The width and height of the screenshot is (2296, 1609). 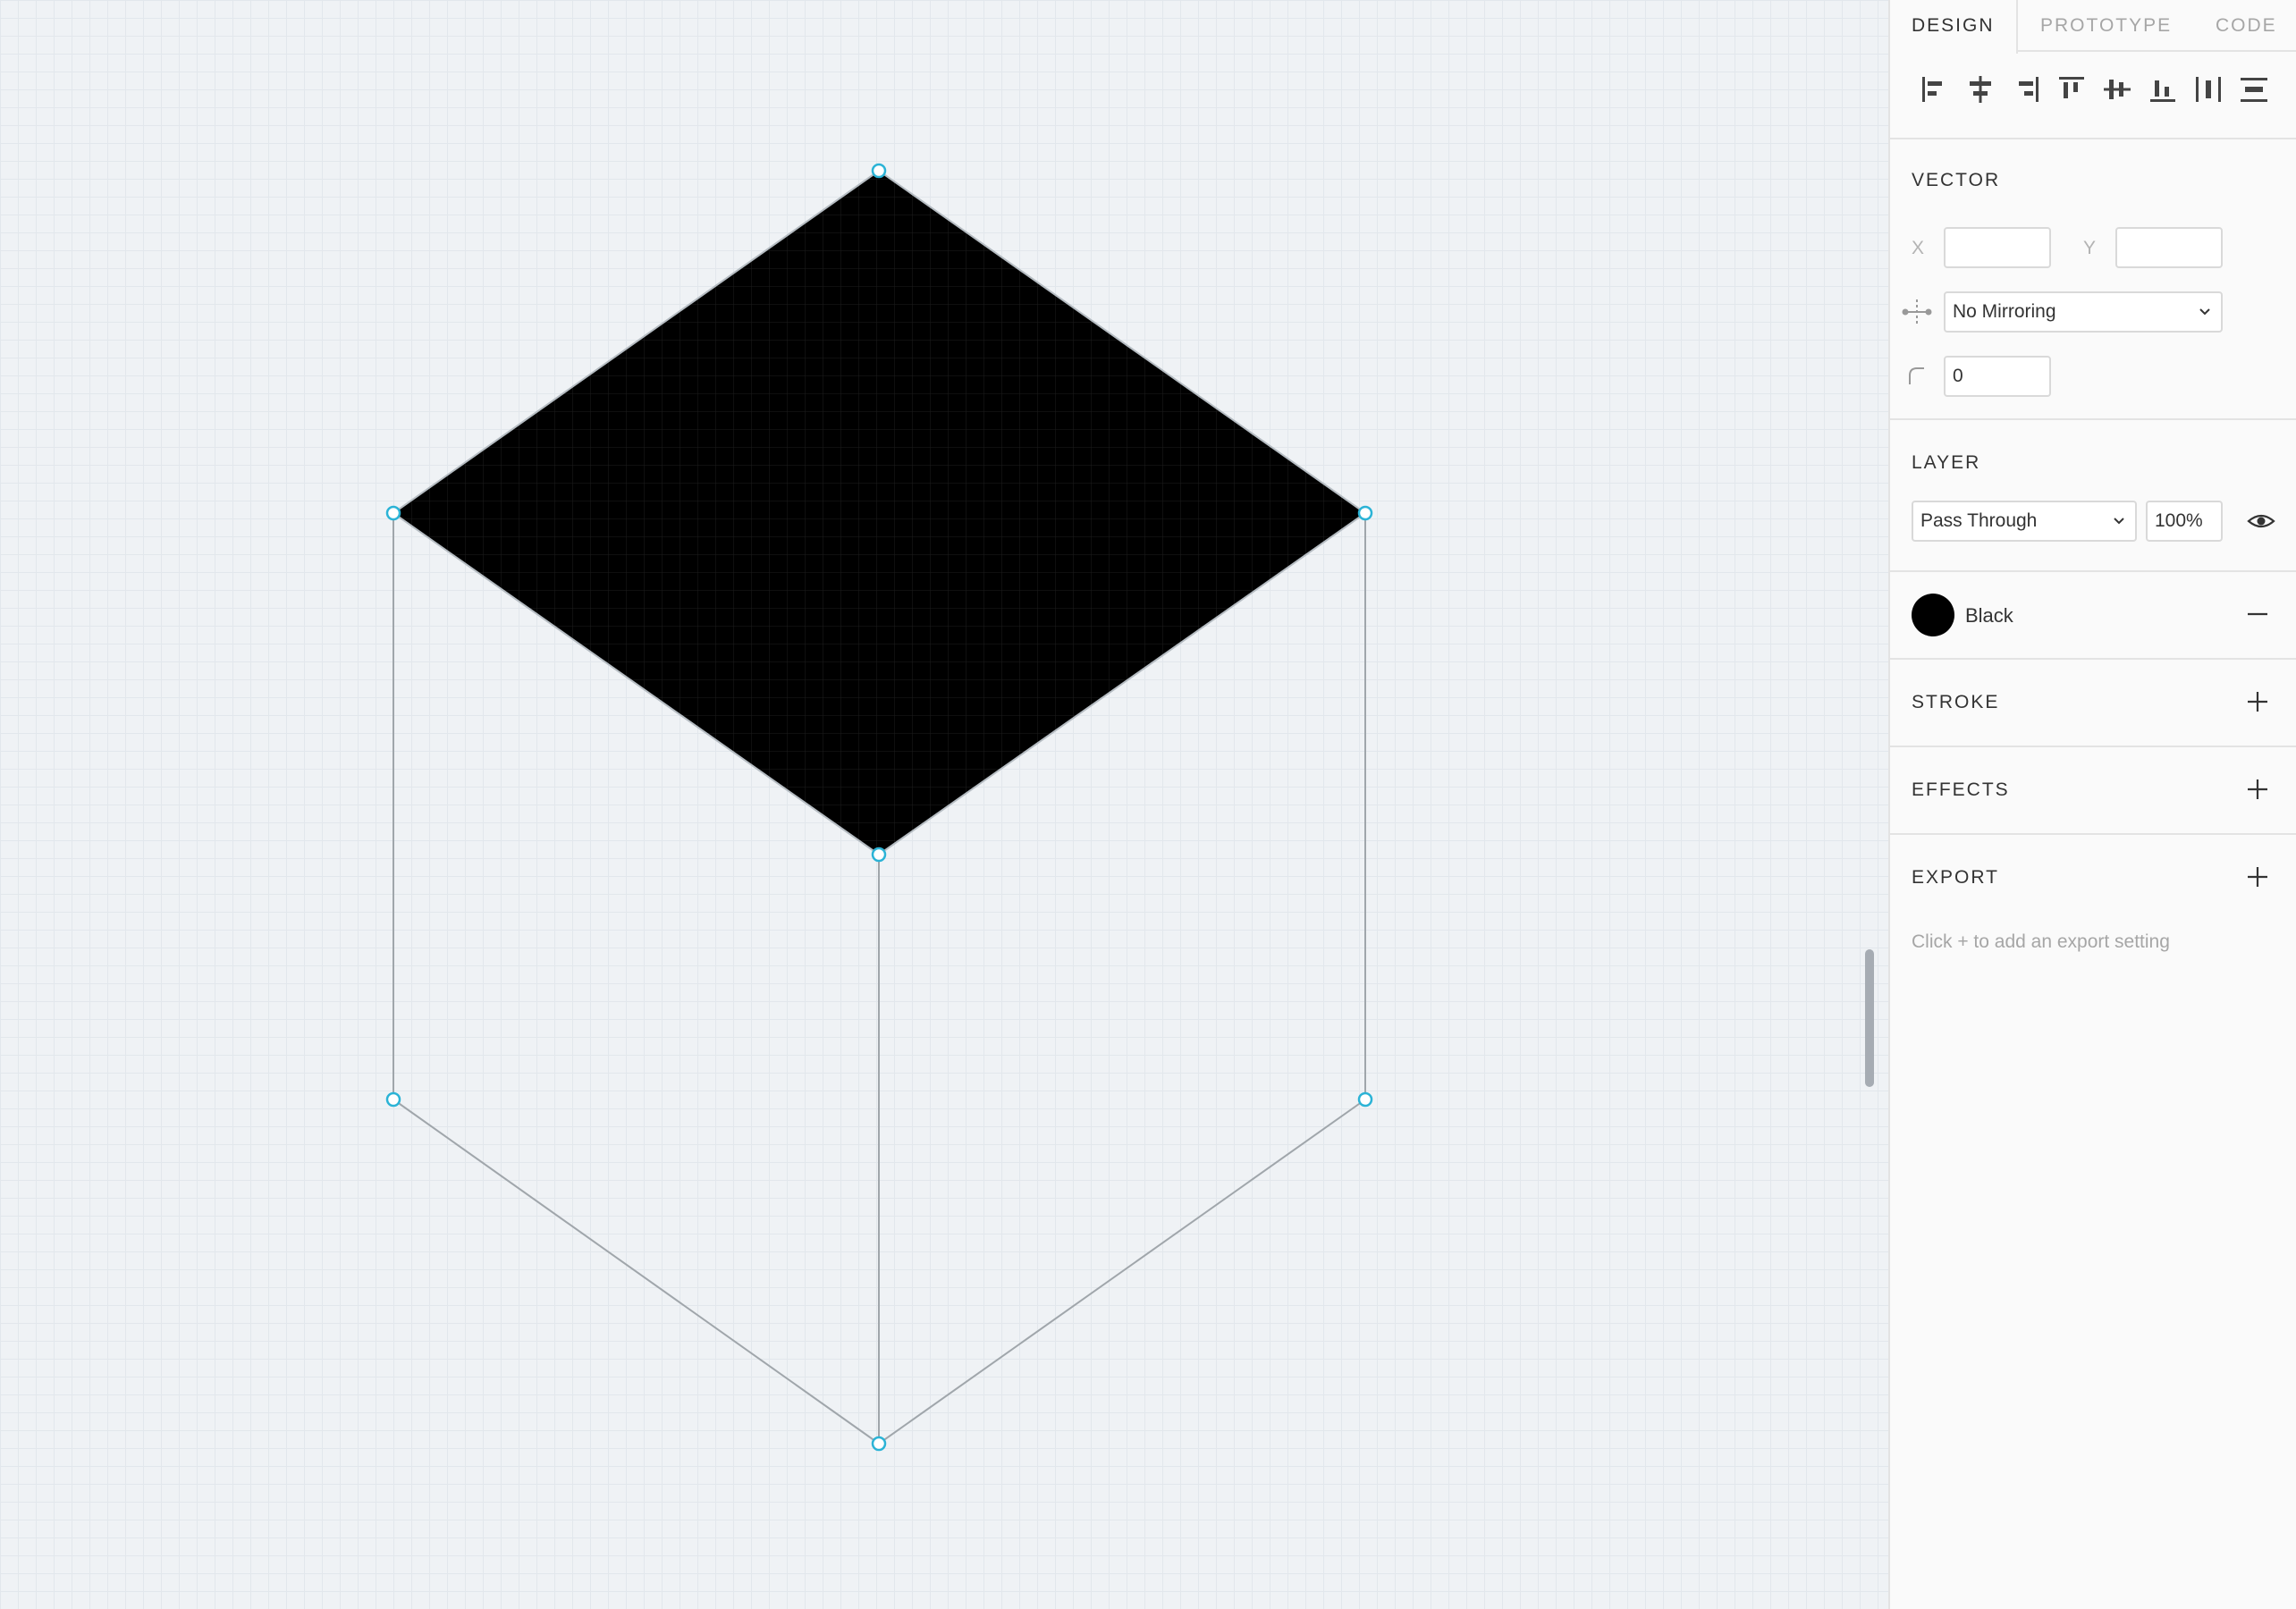 I want to click on blend-mode-value: Pass Through, so click(x=1979, y=520).